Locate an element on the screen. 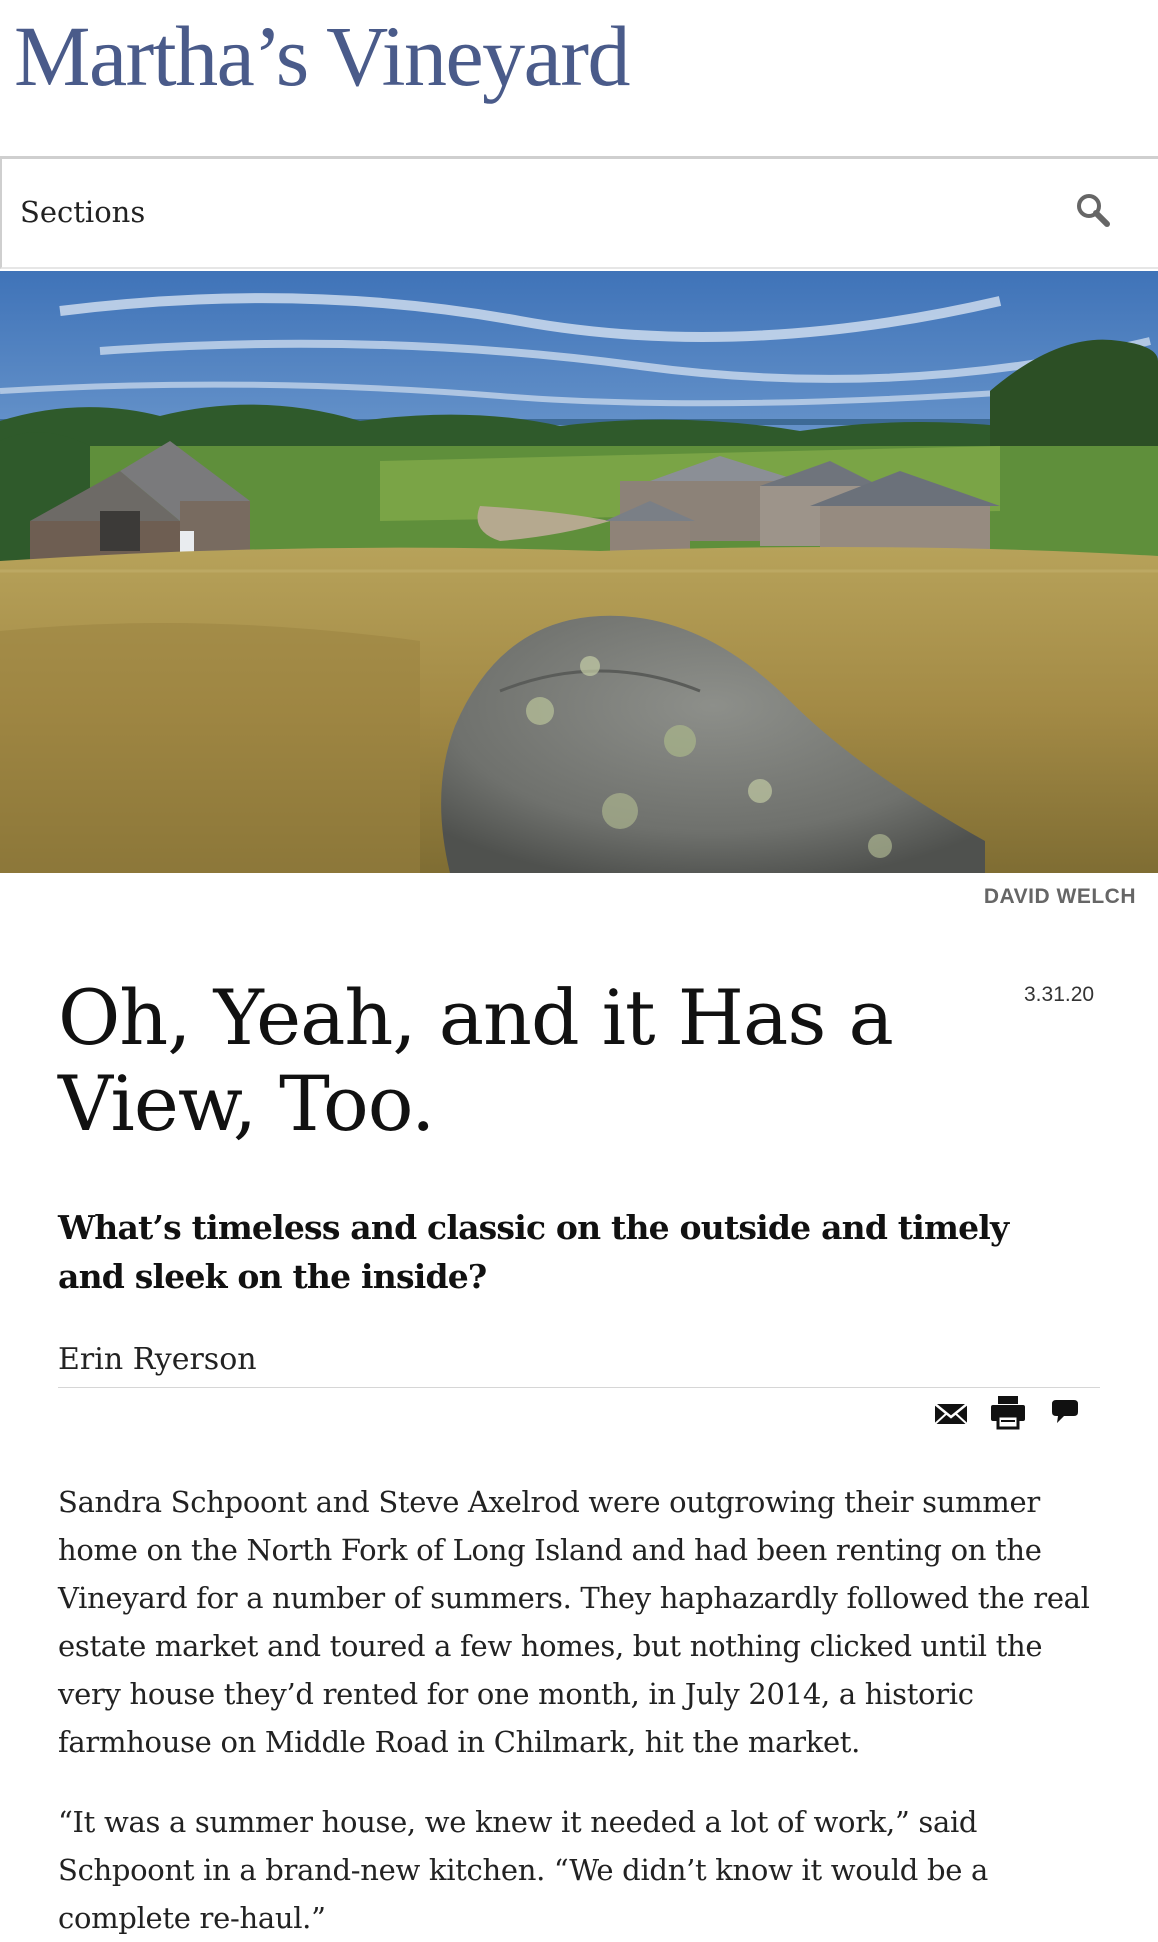  article-headline: Oh, Yeah, and it Has a View, Too. is located at coordinates (476, 1060).